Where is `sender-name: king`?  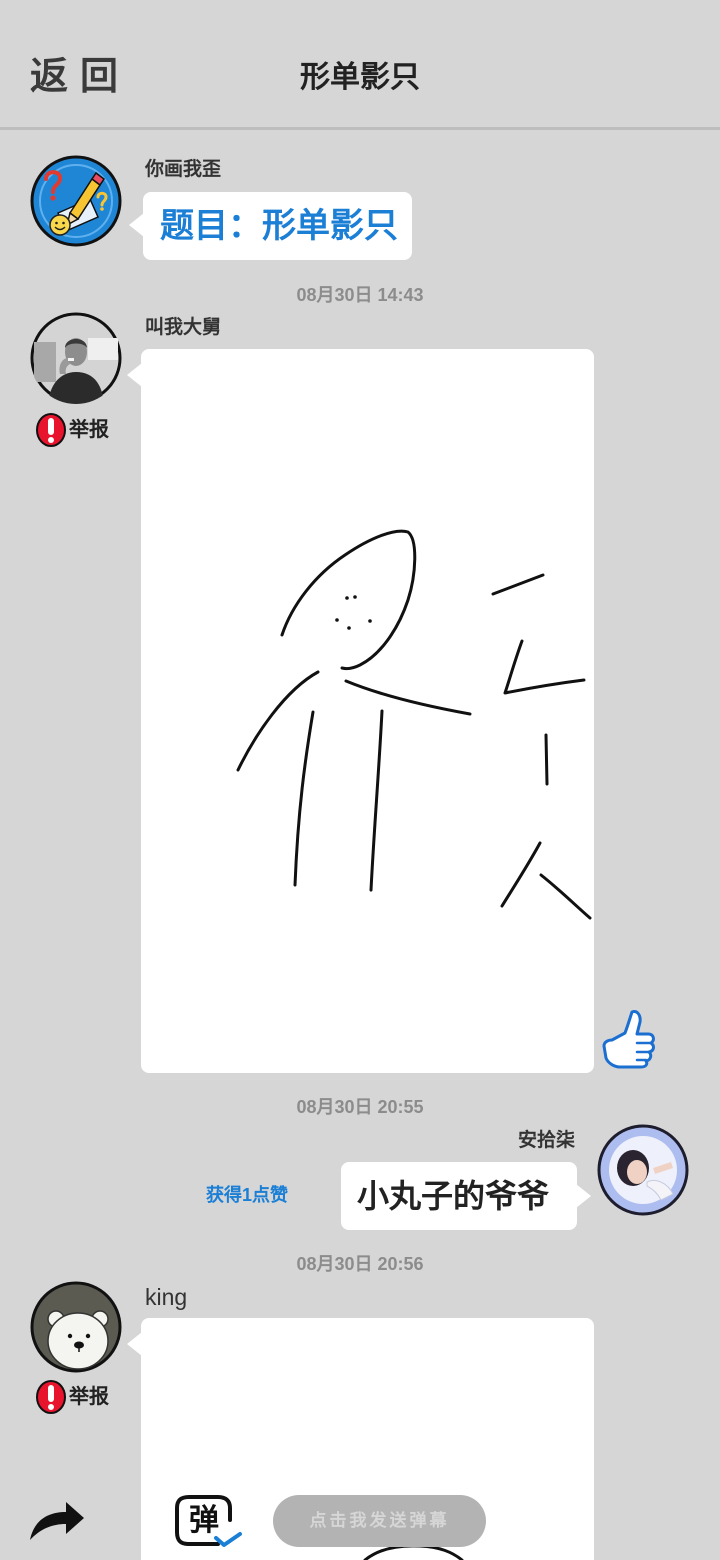 sender-name: king is located at coordinates (166, 1297).